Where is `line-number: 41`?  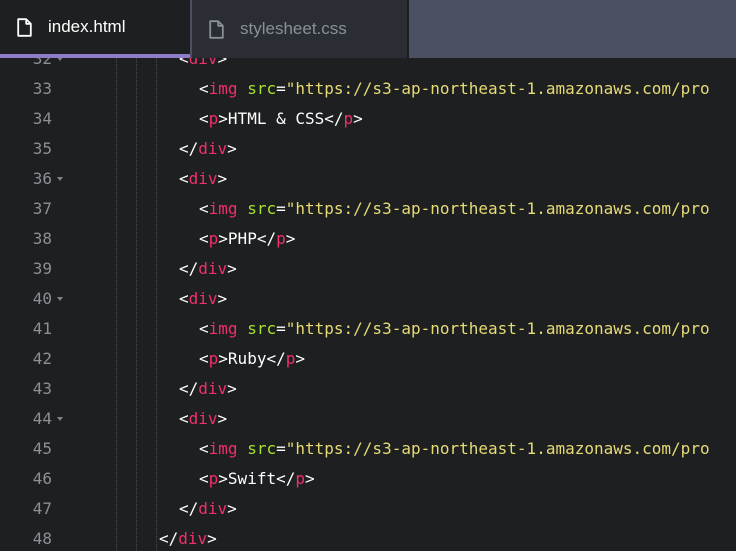
line-number: 41 is located at coordinates (42, 328).